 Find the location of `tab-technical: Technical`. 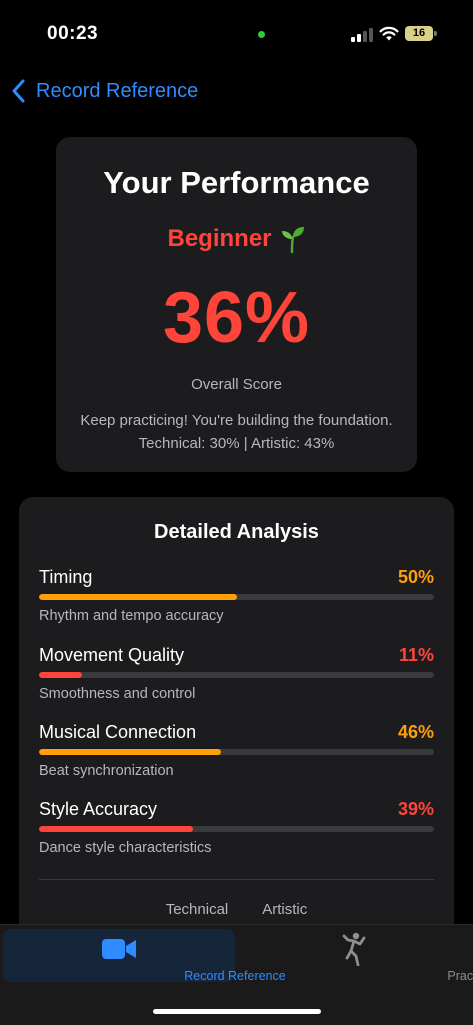

tab-technical: Technical is located at coordinates (197, 909).